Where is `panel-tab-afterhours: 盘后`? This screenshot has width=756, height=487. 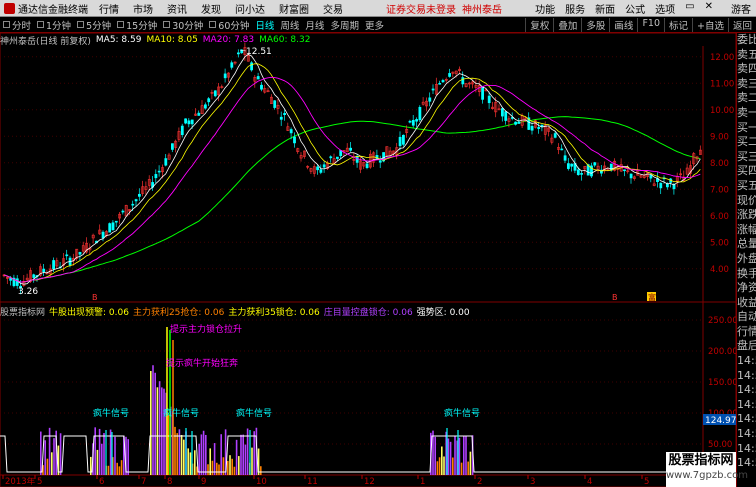
panel-tab-afterhours: 盘后 is located at coordinates (746, 346).